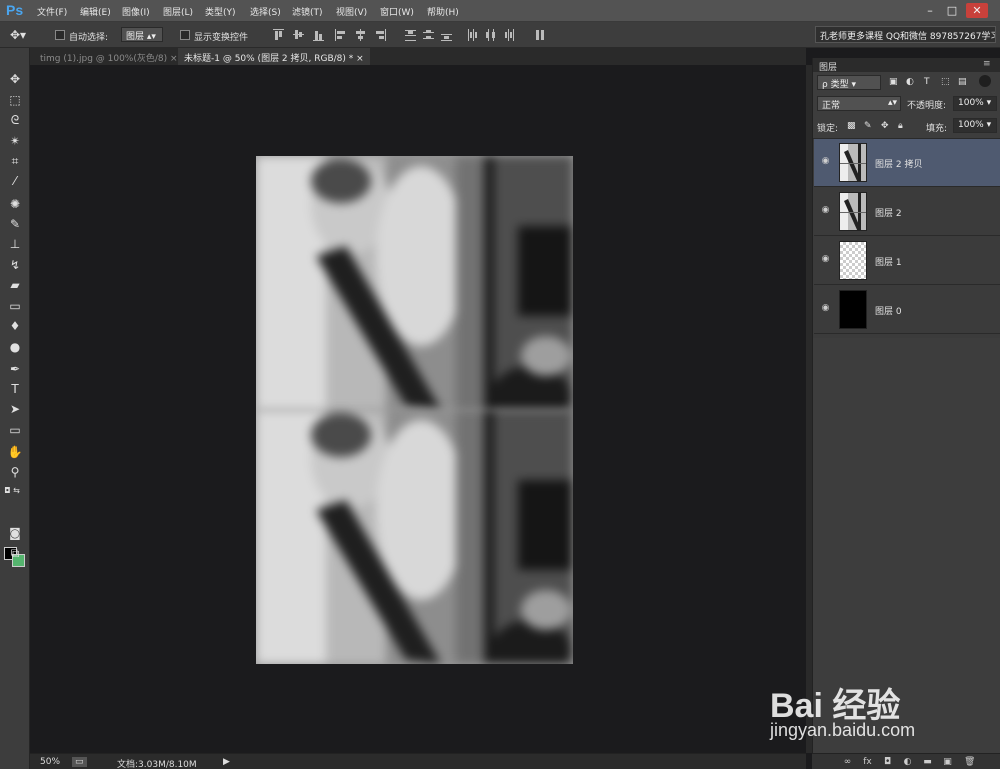 Image resolution: width=1000 pixels, height=769 pixels. Describe the element at coordinates (868, 126) in the screenshot. I see `lock-image-icon: ✎` at that location.